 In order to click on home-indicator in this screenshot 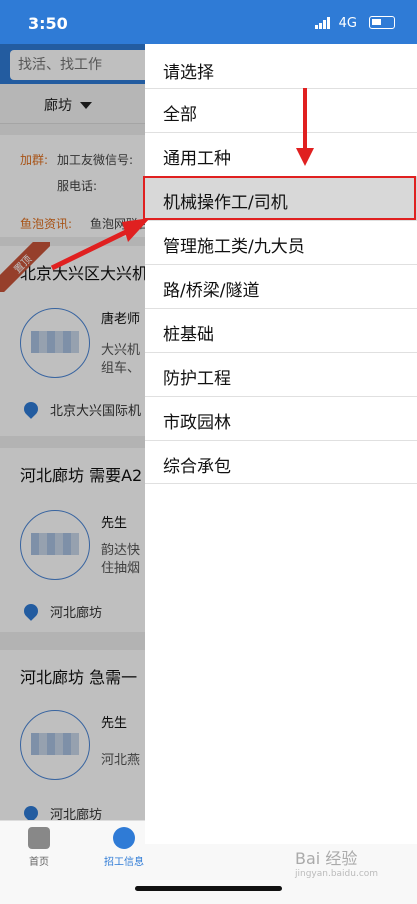, I will do `click(208, 888)`.